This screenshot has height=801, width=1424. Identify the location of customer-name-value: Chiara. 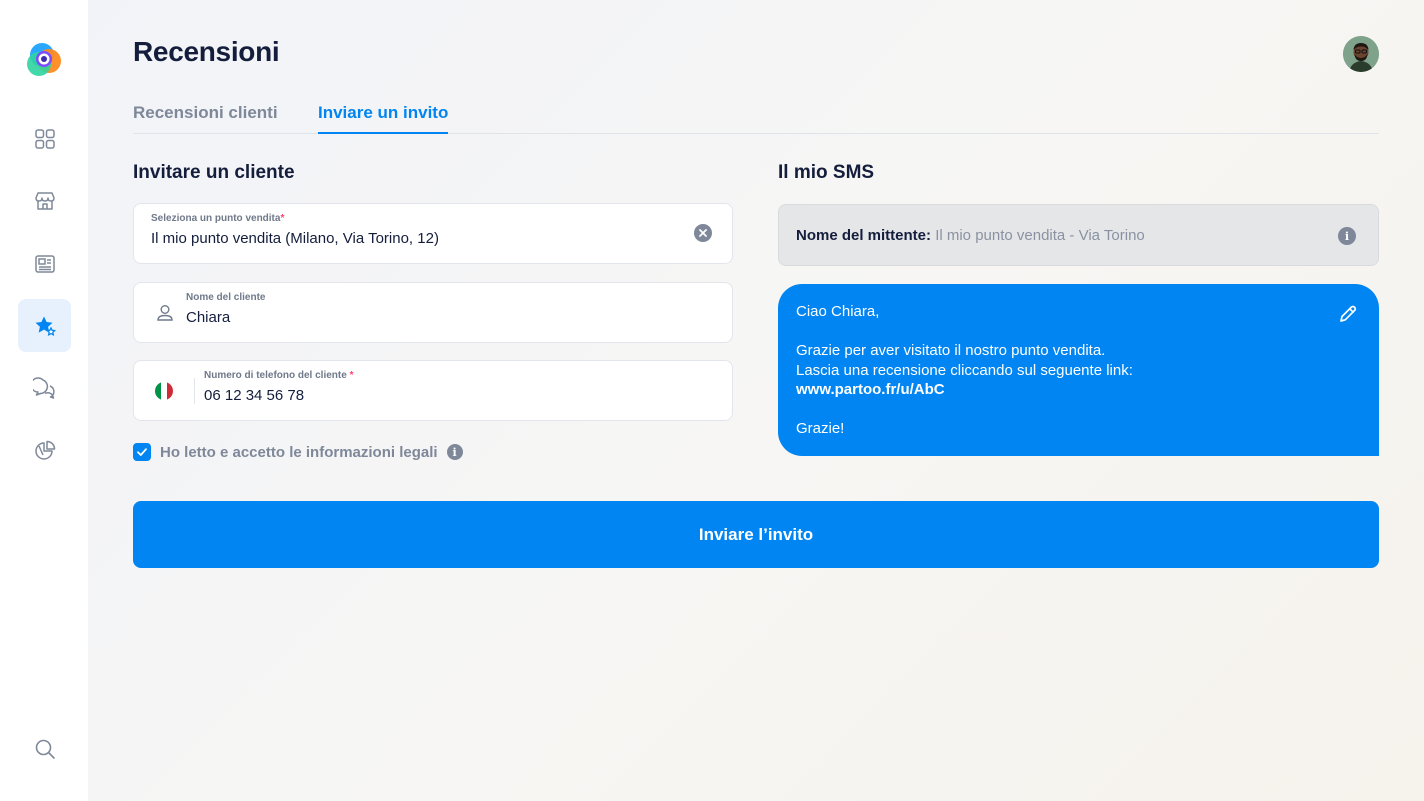
(208, 317).